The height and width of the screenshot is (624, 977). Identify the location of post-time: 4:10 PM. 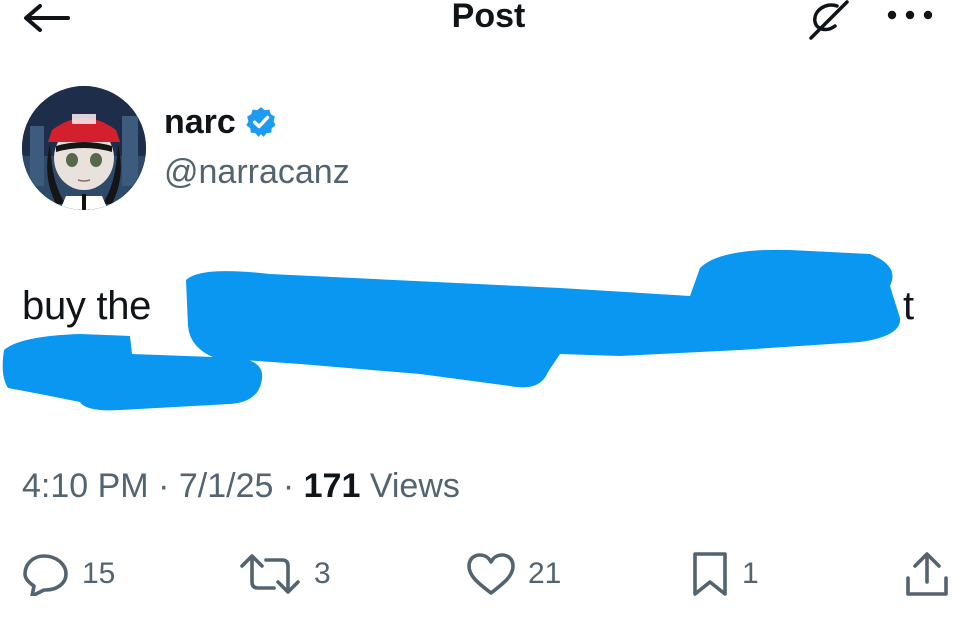
(85, 486).